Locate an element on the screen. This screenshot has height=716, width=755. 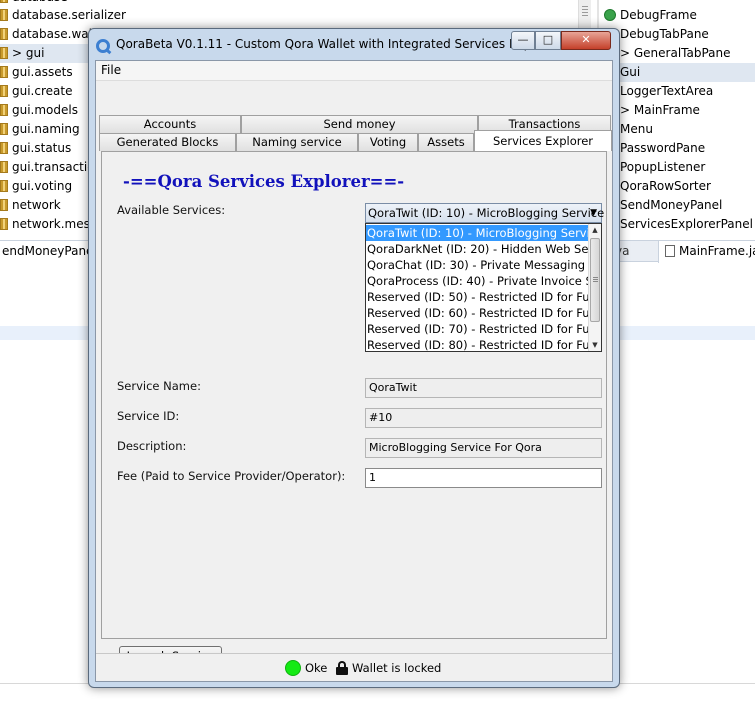
scroll-down-icon: ▼ is located at coordinates (595, 345).